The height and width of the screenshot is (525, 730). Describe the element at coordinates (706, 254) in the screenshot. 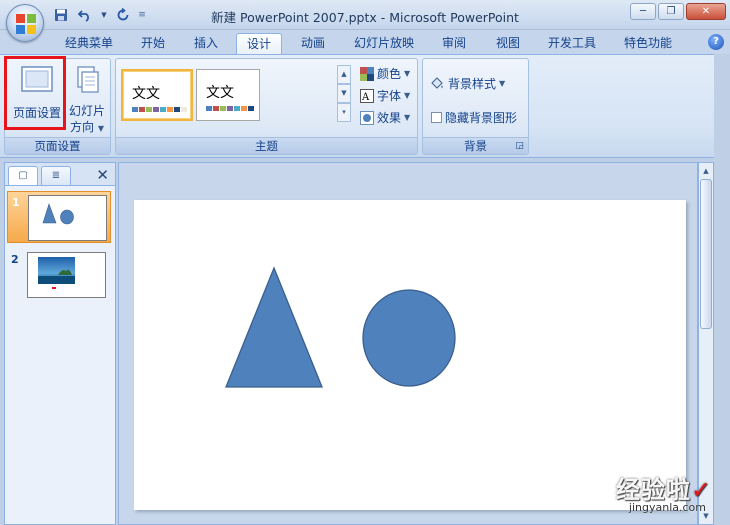

I see `scroll-thumb` at that location.